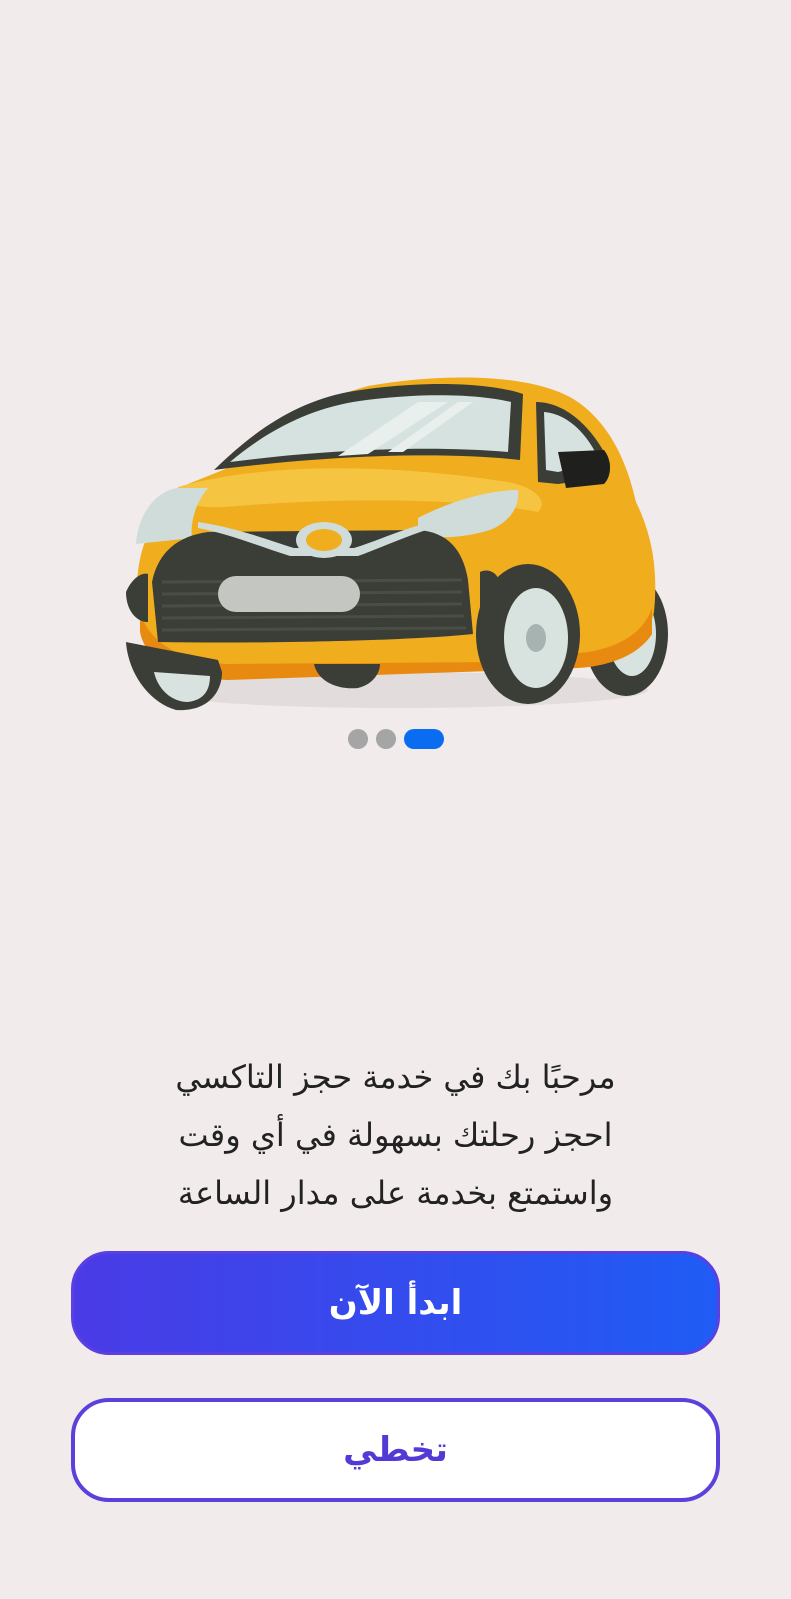  I want to click on skip-label: تخطي, so click(395, 1450).